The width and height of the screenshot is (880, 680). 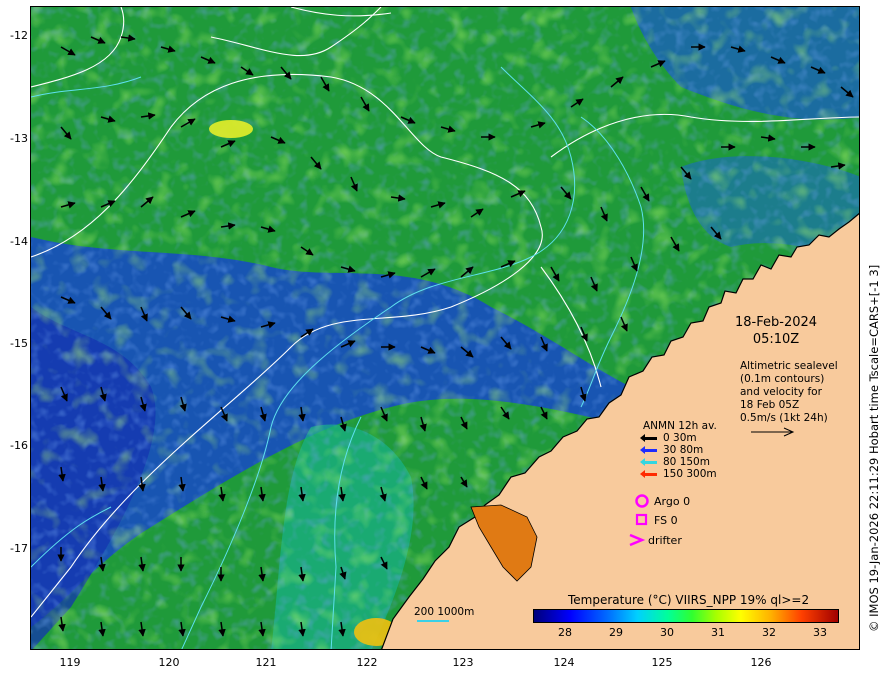 What do you see at coordinates (820, 632) in the screenshot?
I see `colorbar-tick: 33` at bounding box center [820, 632].